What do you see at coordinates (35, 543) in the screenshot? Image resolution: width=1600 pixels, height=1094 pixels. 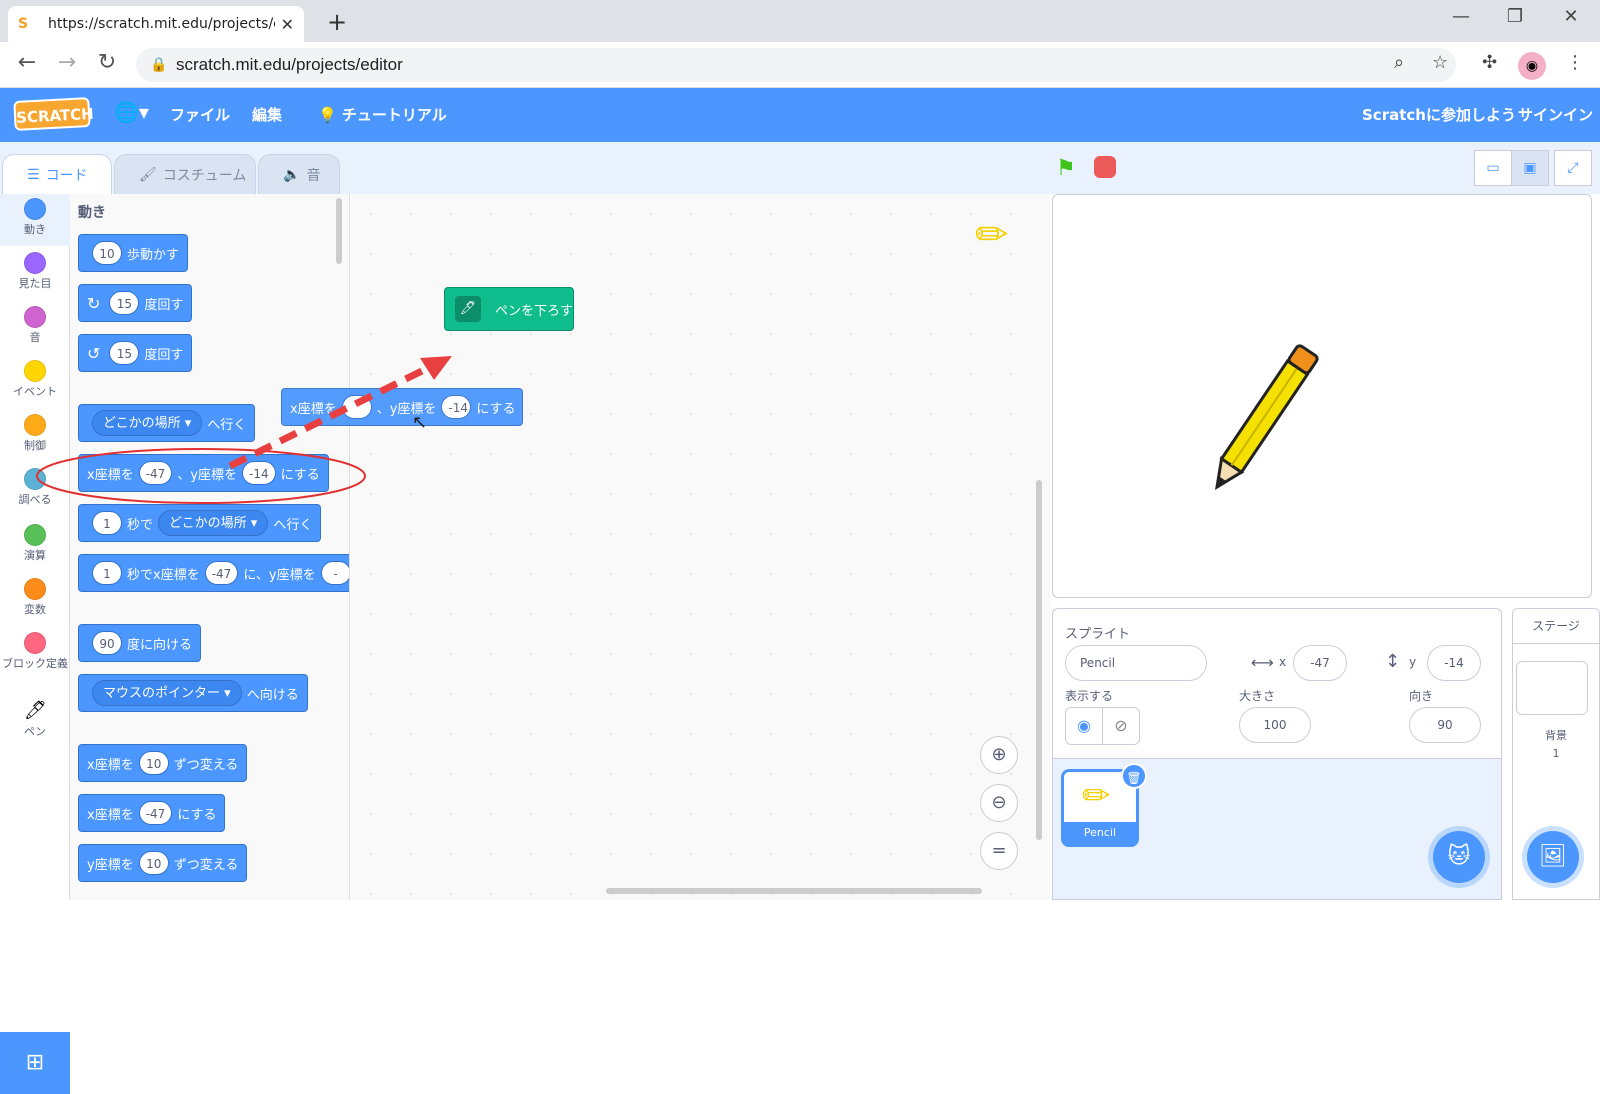 I see `category-6: 演算` at bounding box center [35, 543].